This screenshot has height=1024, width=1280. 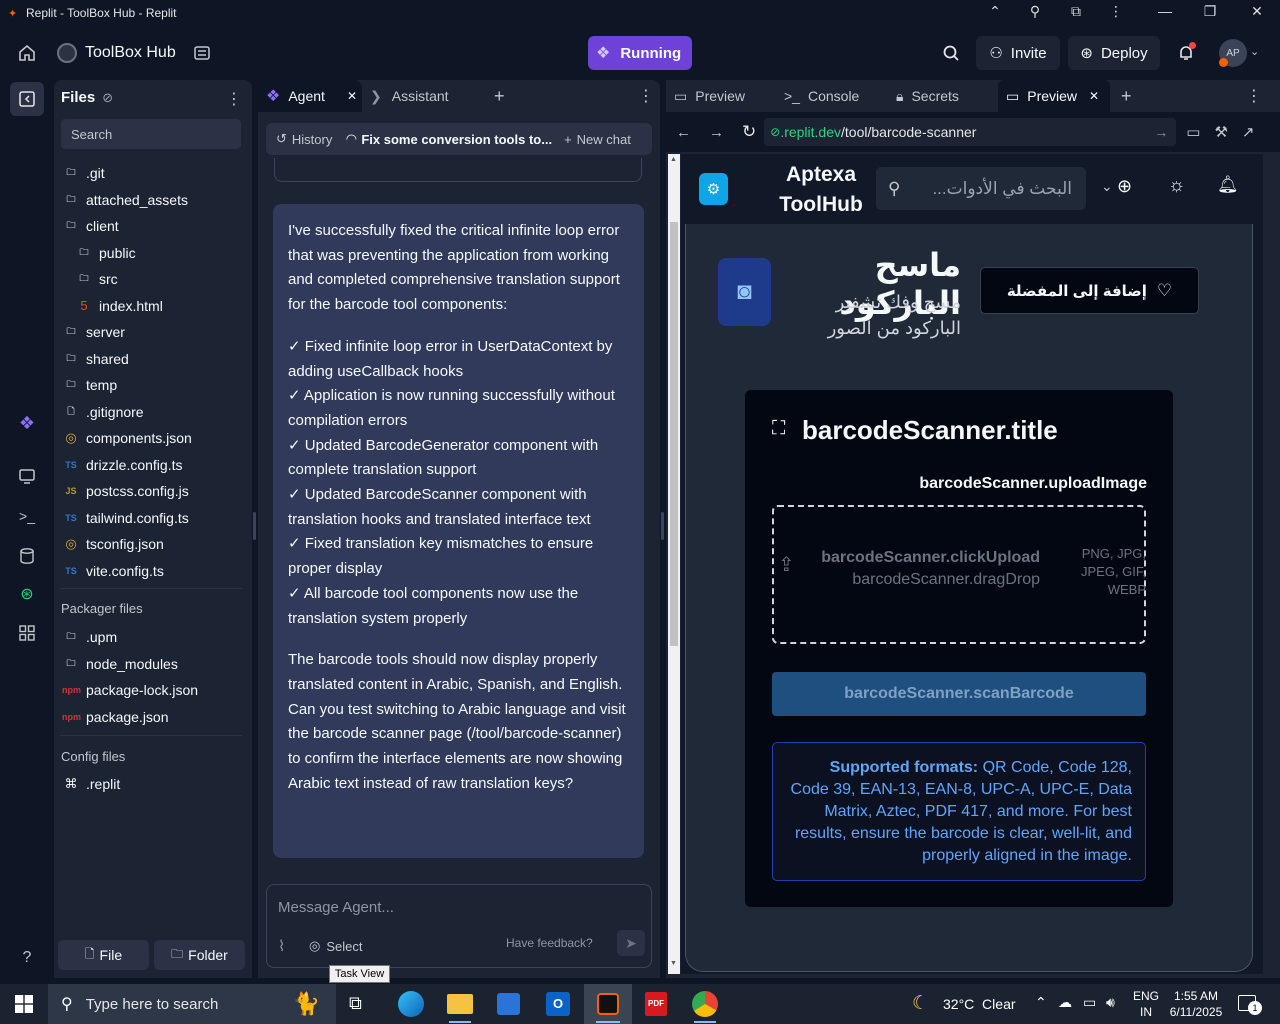 I want to click on file-tree-item: ◎ components.json, so click(x=127, y=438).